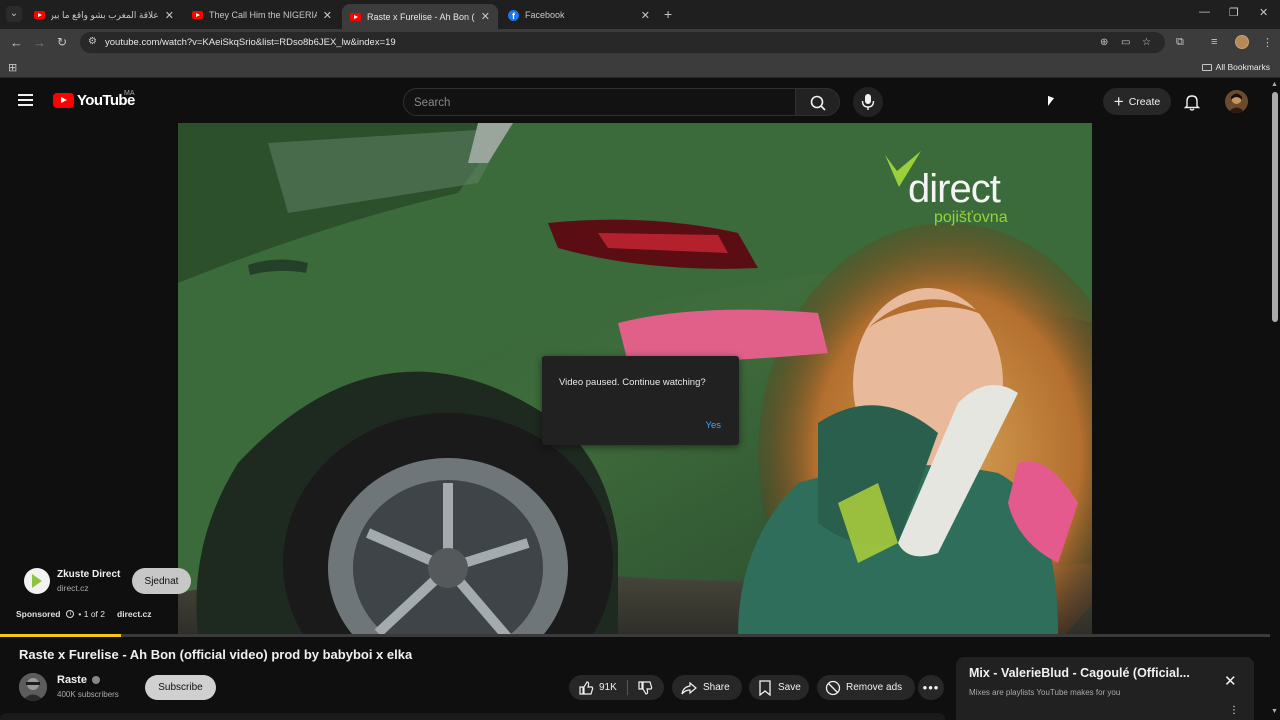 The height and width of the screenshot is (720, 1280). Describe the element at coordinates (472, 716) in the screenshot. I see `below-fold-content` at that location.